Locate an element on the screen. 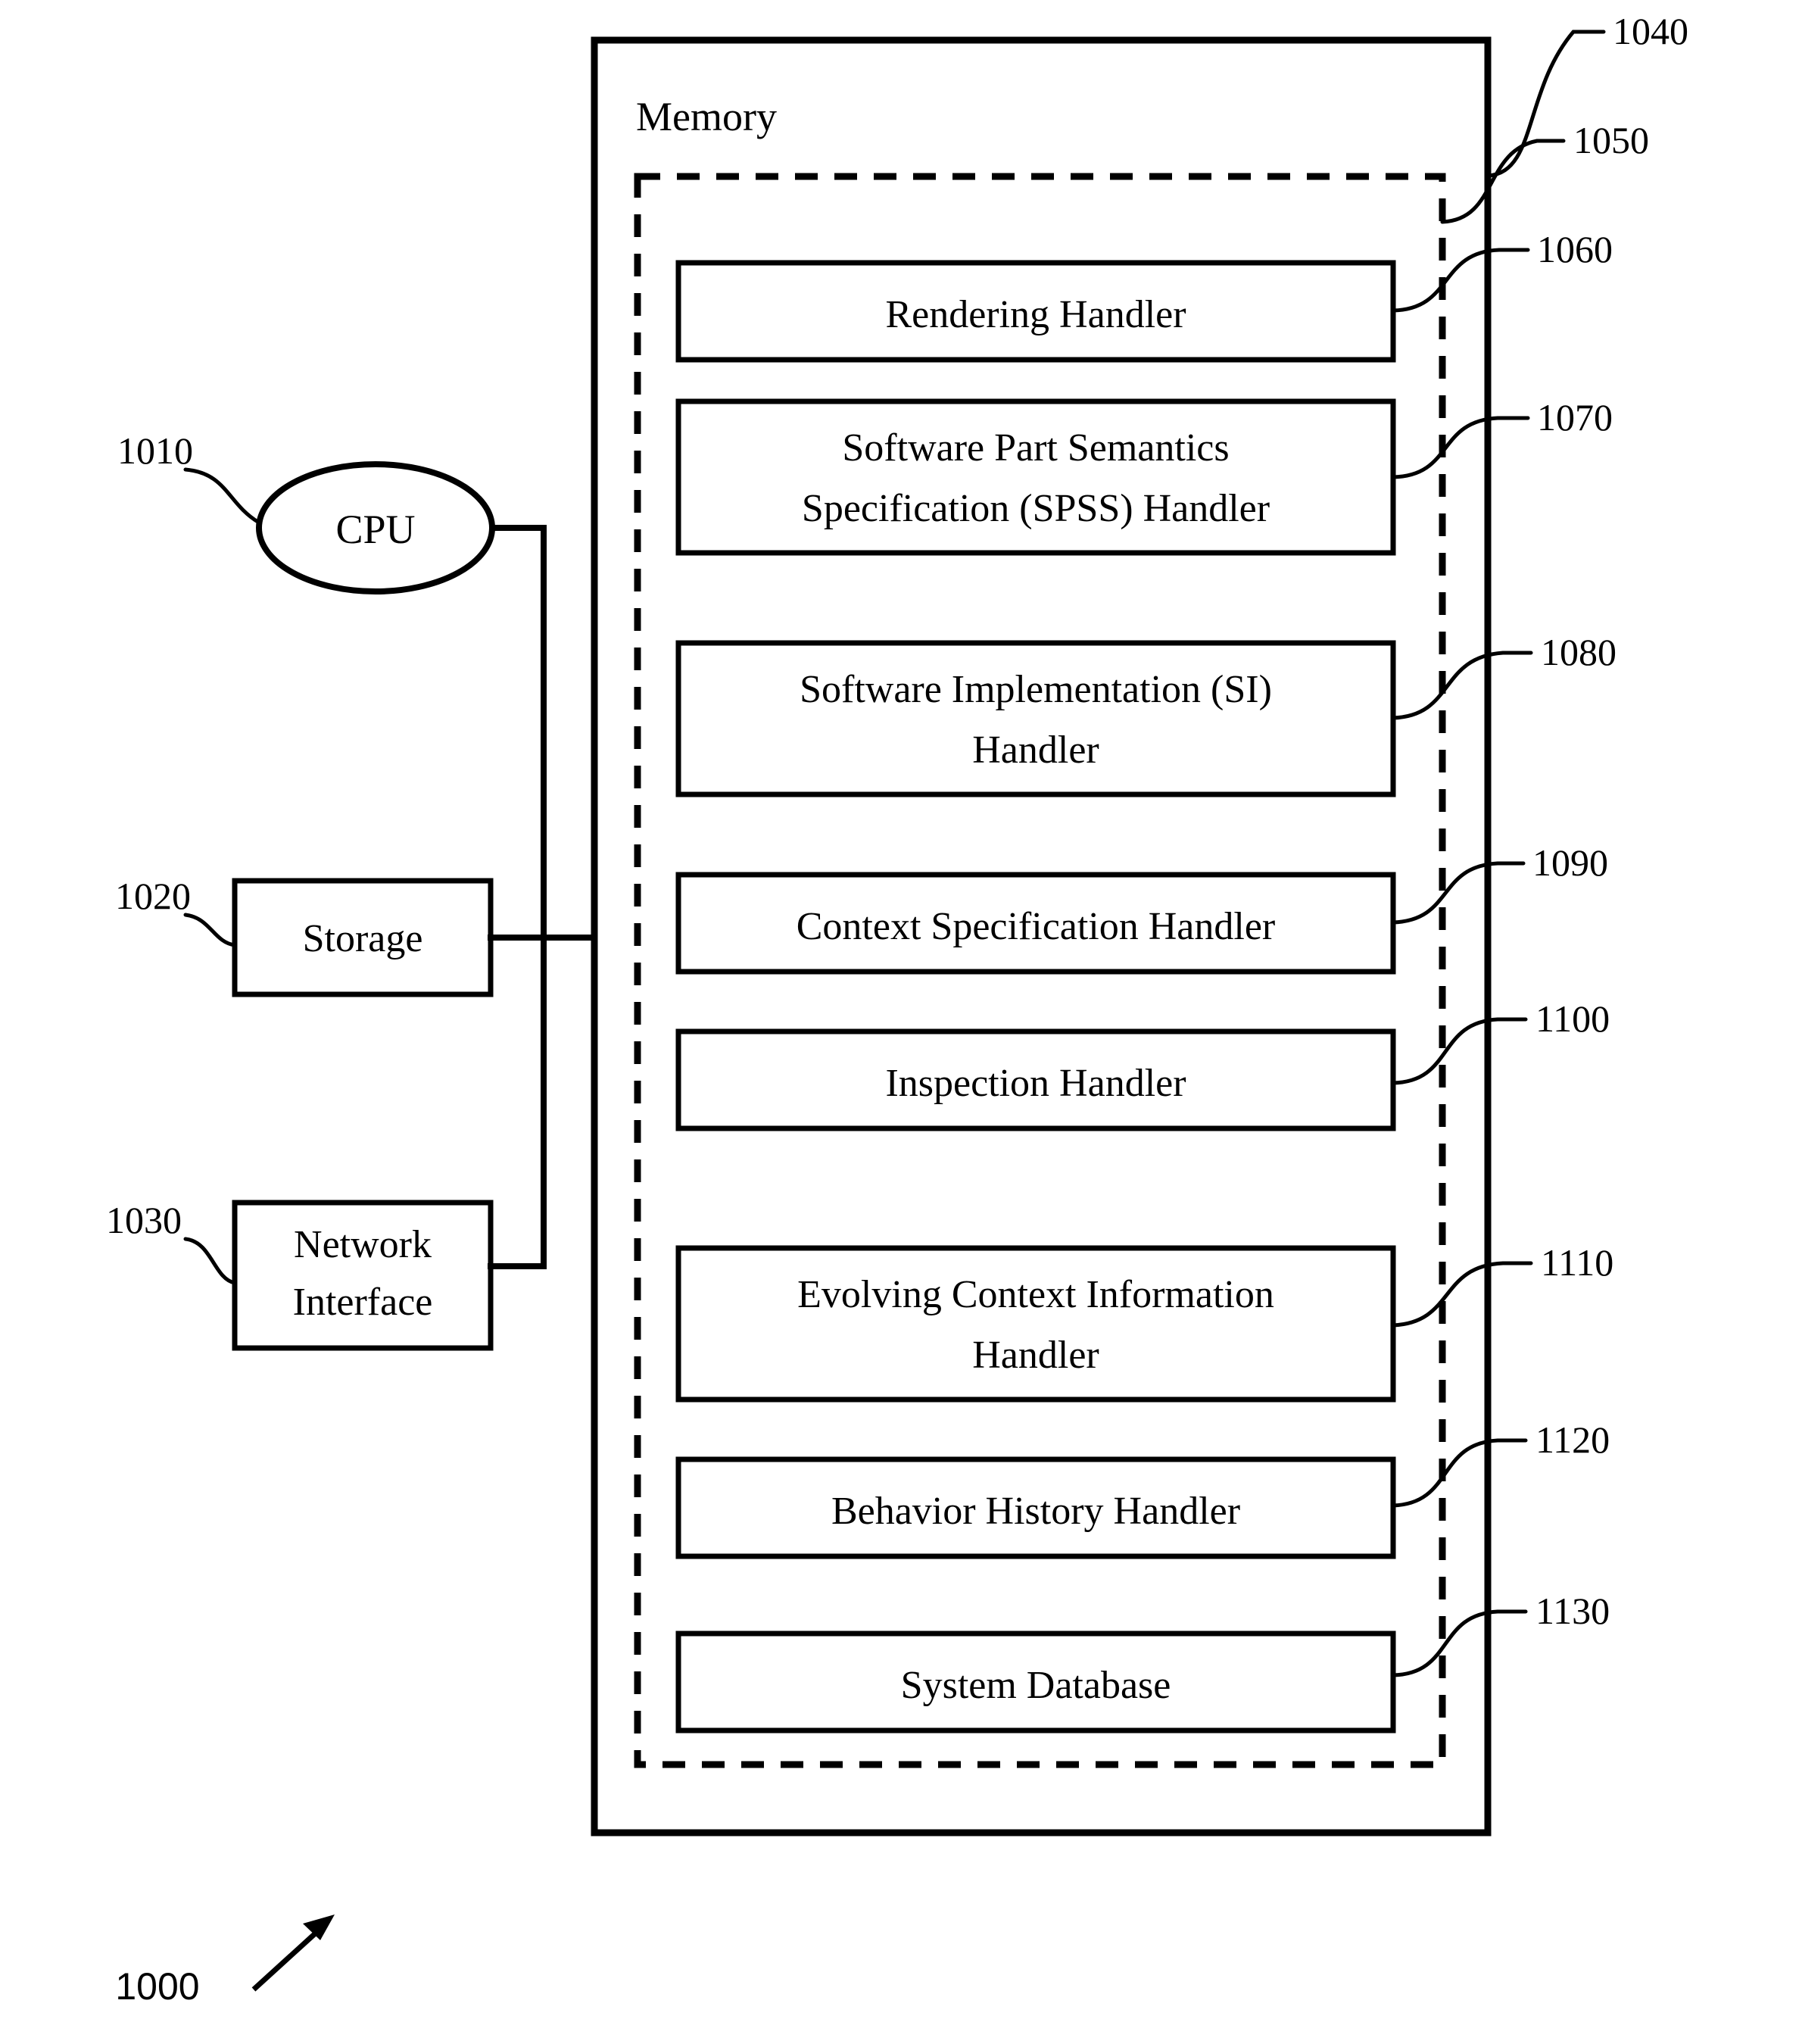 The width and height of the screenshot is (1802, 2044). ref-numeral-1010: 1010 is located at coordinates (155, 450).